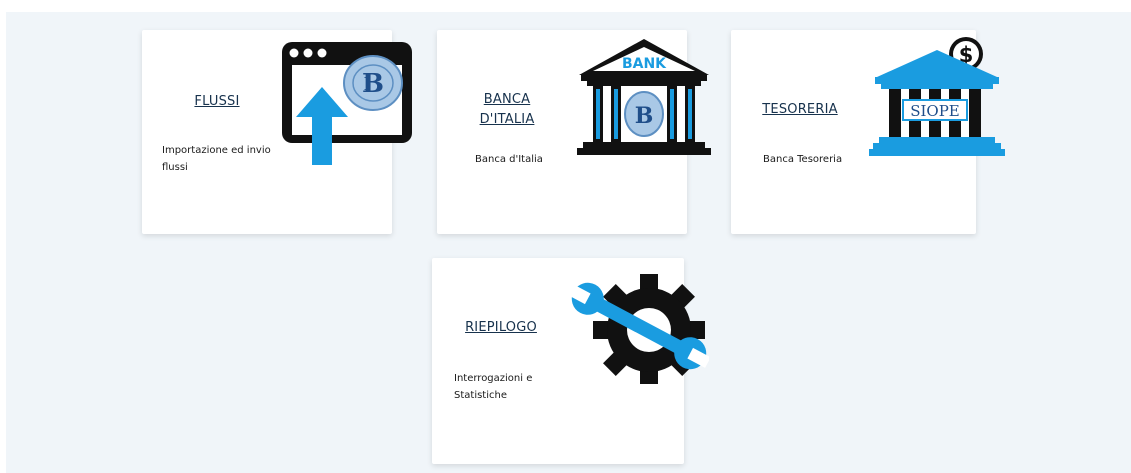 The height and width of the screenshot is (473, 1131). I want to click on treasury-building-icon: $ SIOPE, so click(937, 96).